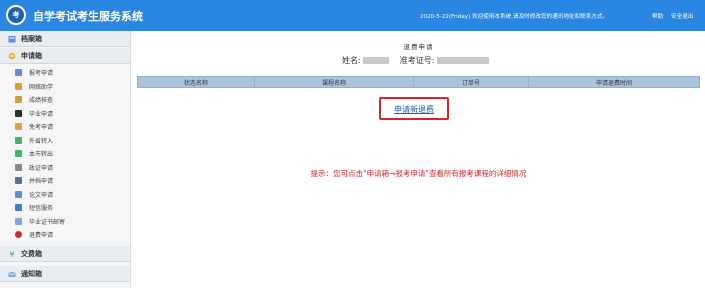  What do you see at coordinates (65, 56) in the screenshot?
I see `sidebar-section-application: 申请箱` at bounding box center [65, 56].